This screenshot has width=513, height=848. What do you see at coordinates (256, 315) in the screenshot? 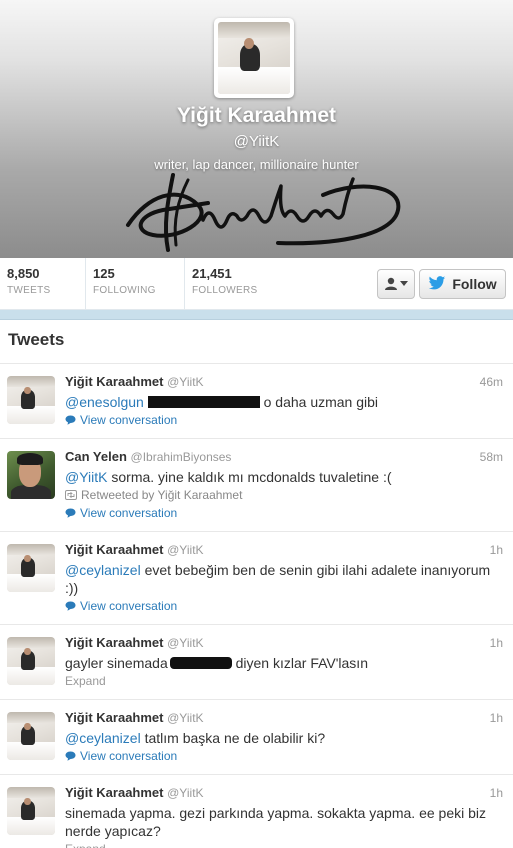
I see `divider-strip` at bounding box center [256, 315].